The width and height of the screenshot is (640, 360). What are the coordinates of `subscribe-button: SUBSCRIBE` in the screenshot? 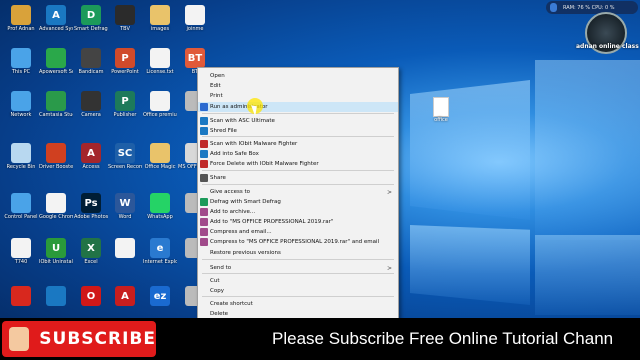 It's located at (79, 339).